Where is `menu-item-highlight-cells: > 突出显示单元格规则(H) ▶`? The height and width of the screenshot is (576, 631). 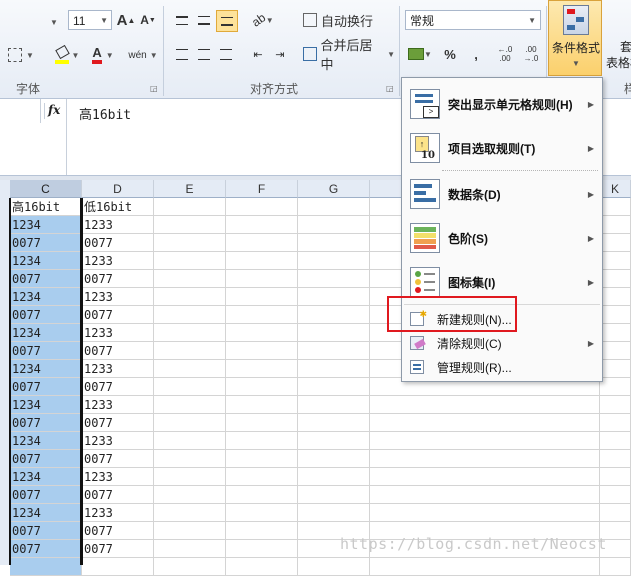 menu-item-highlight-cells: > 突出显示单元格规则(H) ▶ is located at coordinates (502, 104).